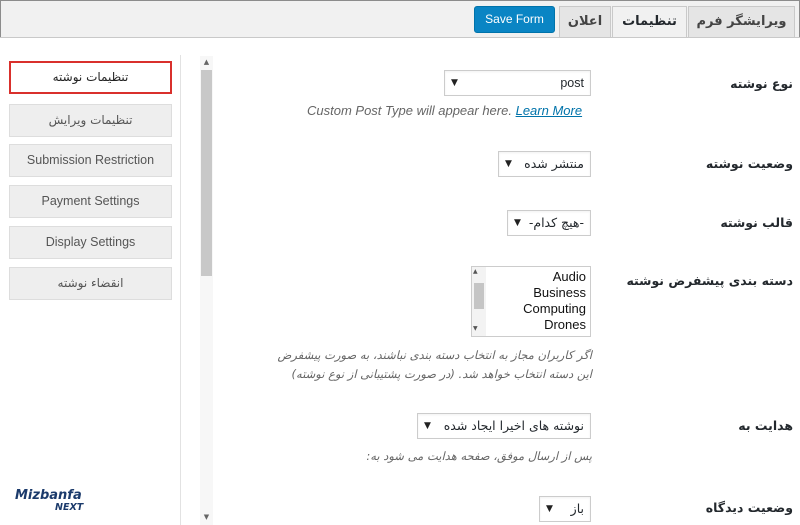 This screenshot has width=800, height=525. What do you see at coordinates (48, 495) in the screenshot?
I see `logo-text-line1: Mizbanfa` at bounding box center [48, 495].